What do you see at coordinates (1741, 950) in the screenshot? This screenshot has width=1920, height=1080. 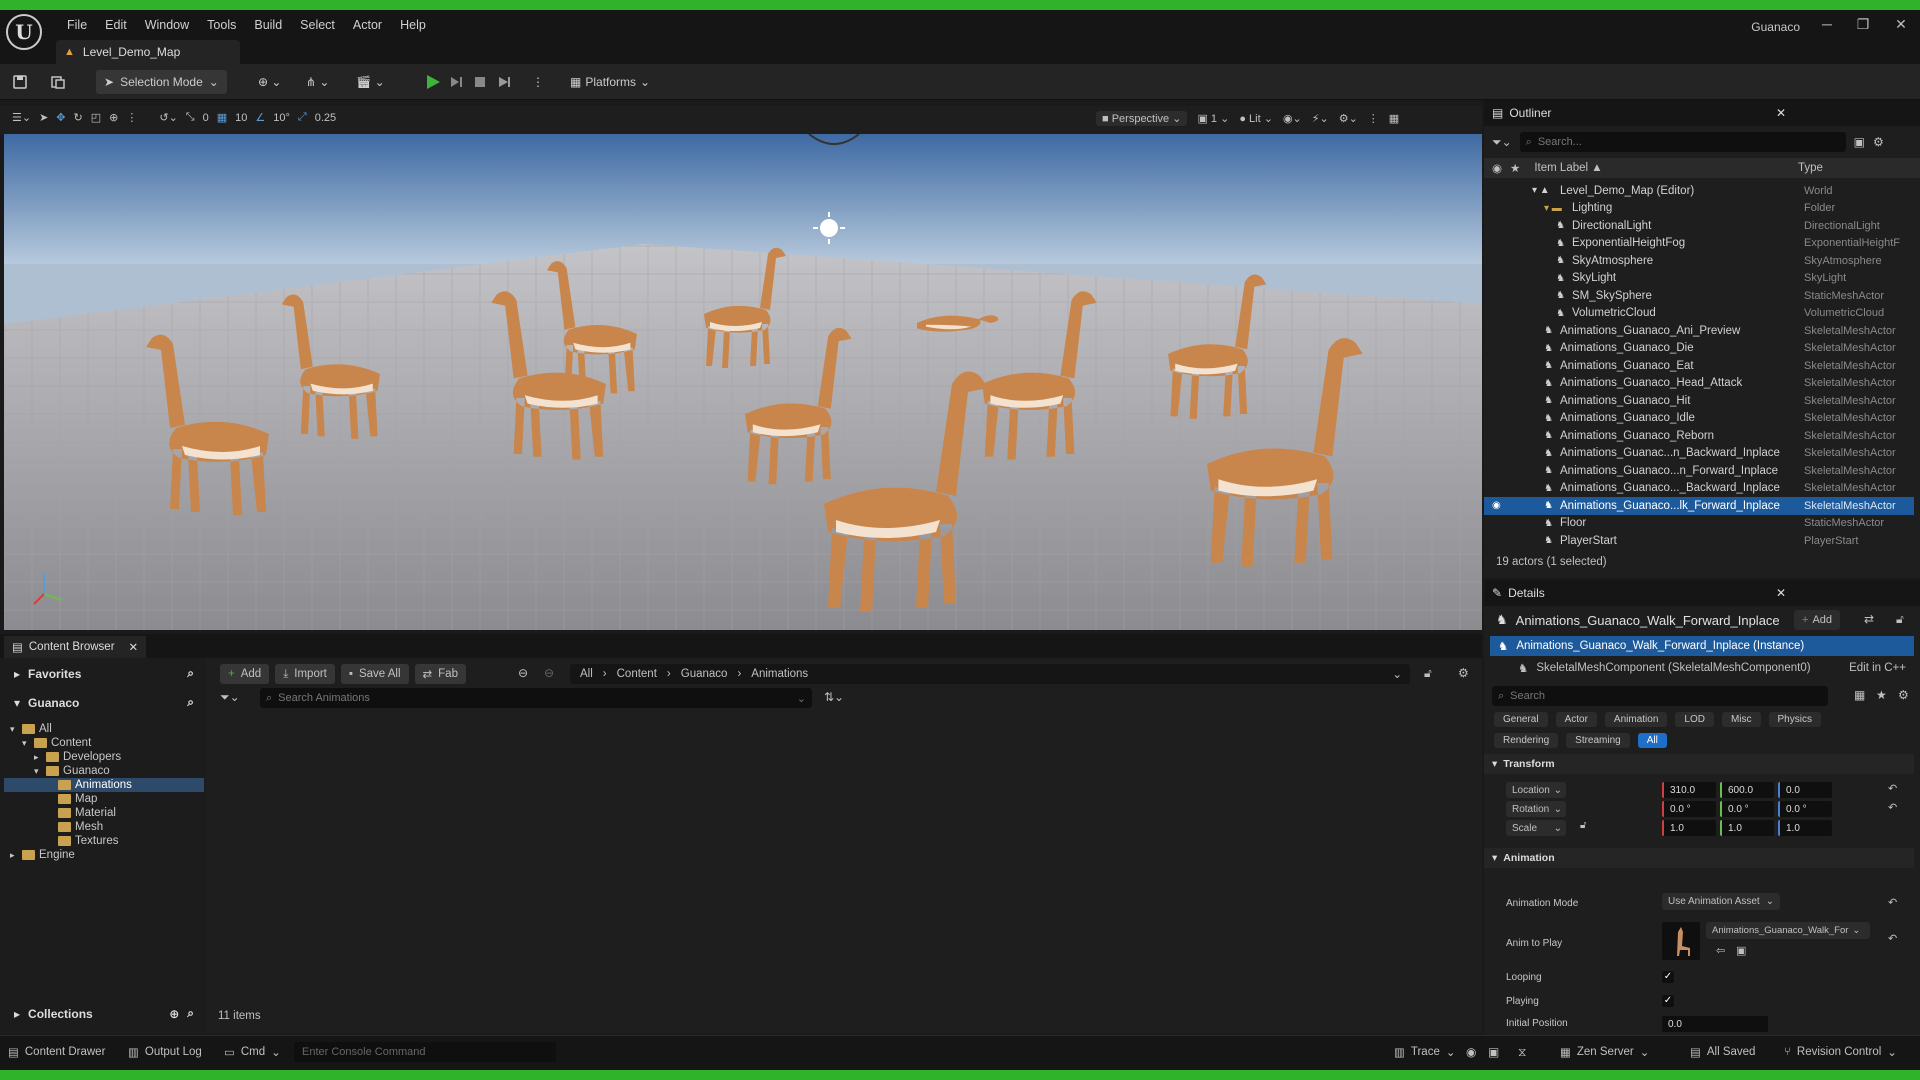 I see `browse-icon: ▣` at bounding box center [1741, 950].